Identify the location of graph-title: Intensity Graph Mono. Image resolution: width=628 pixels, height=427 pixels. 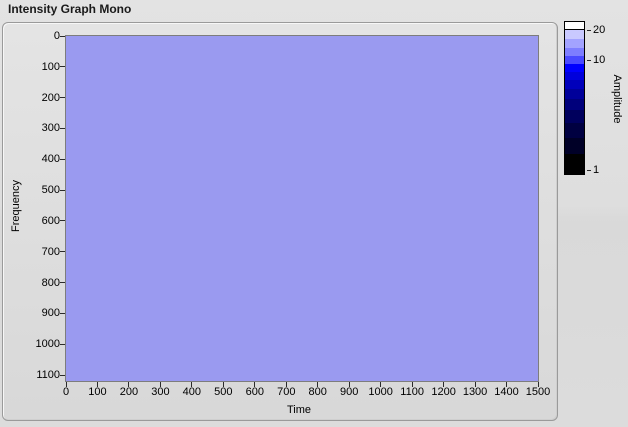
(70, 9).